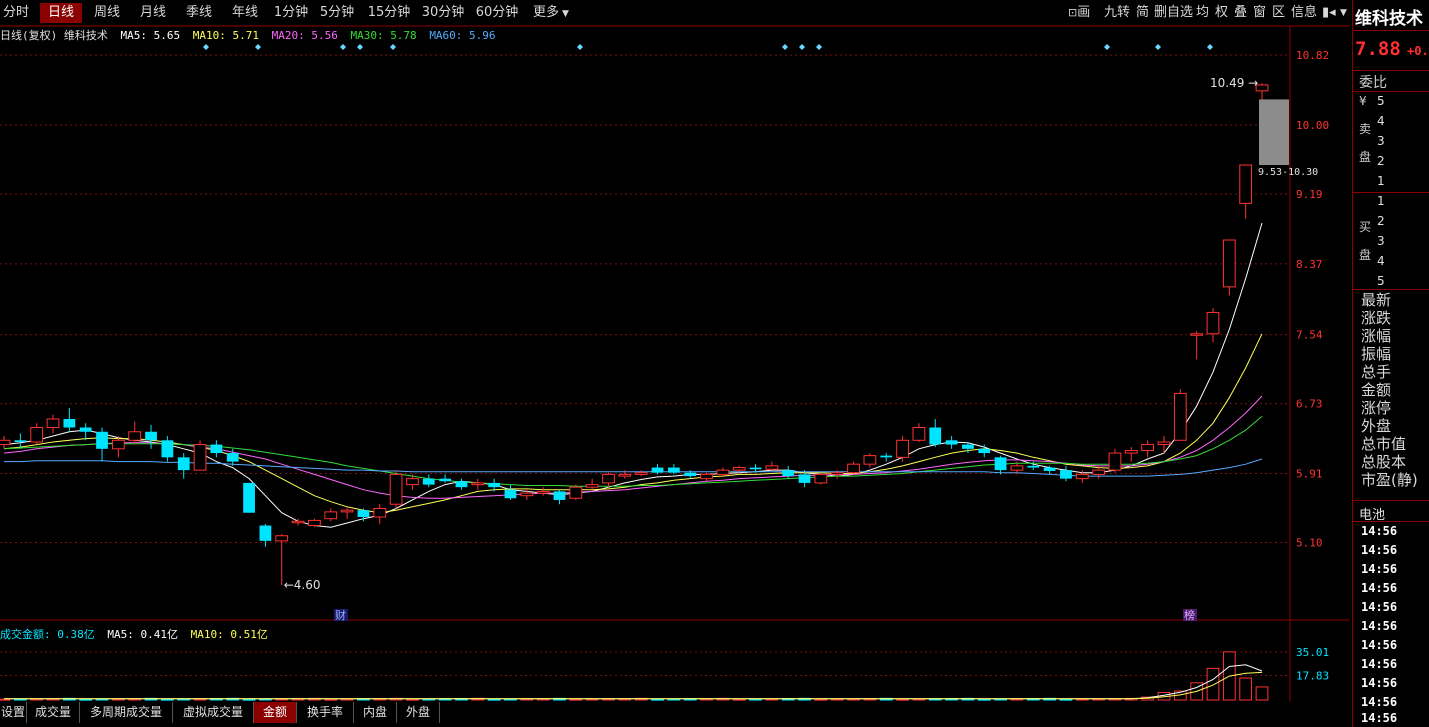  Describe the element at coordinates (1376, 300) in the screenshot. I see `field-latest: 最新` at that location.